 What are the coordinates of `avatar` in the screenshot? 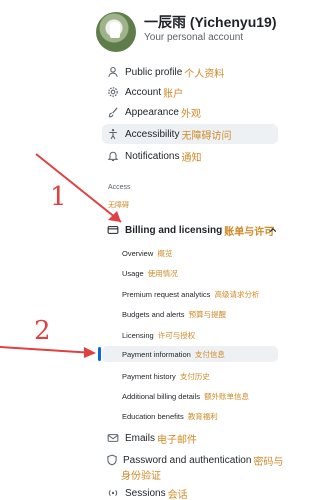 It's located at (116, 32).